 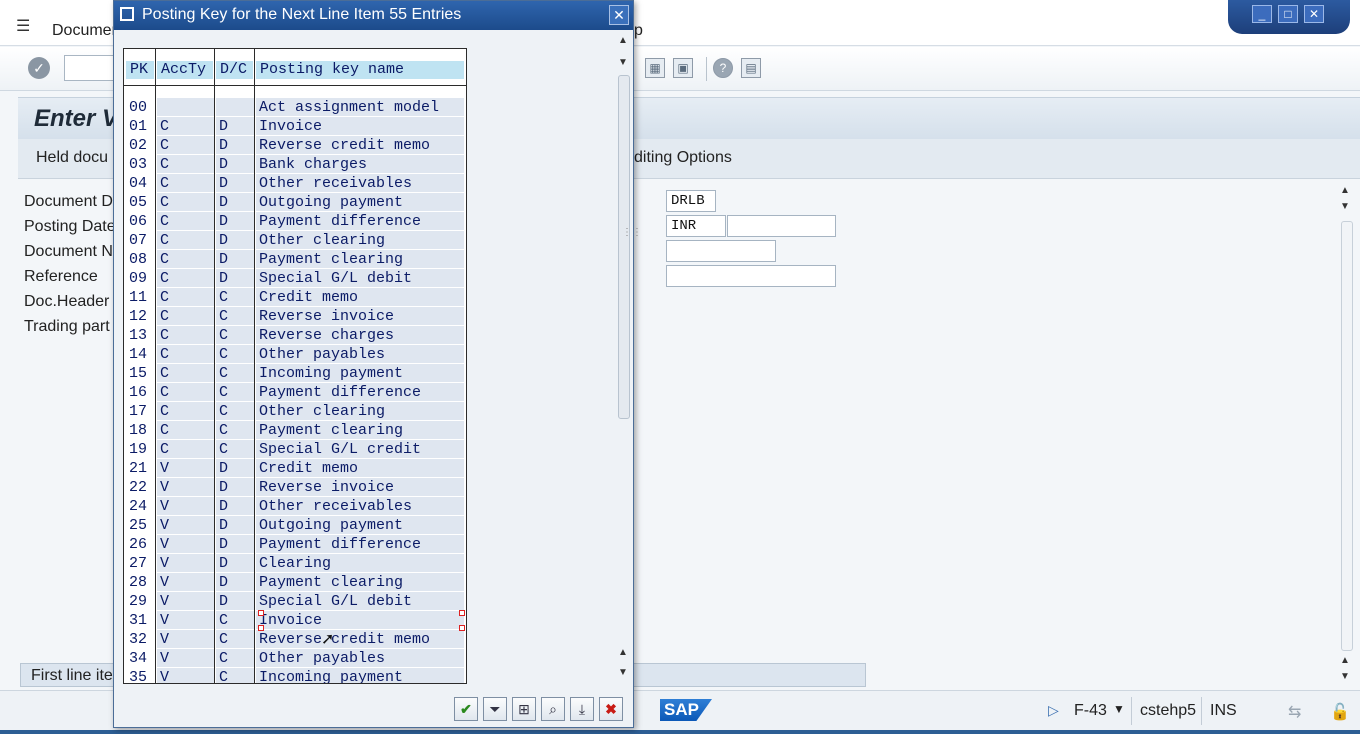 What do you see at coordinates (696, 226) in the screenshot?
I see `currency-field: INR` at bounding box center [696, 226].